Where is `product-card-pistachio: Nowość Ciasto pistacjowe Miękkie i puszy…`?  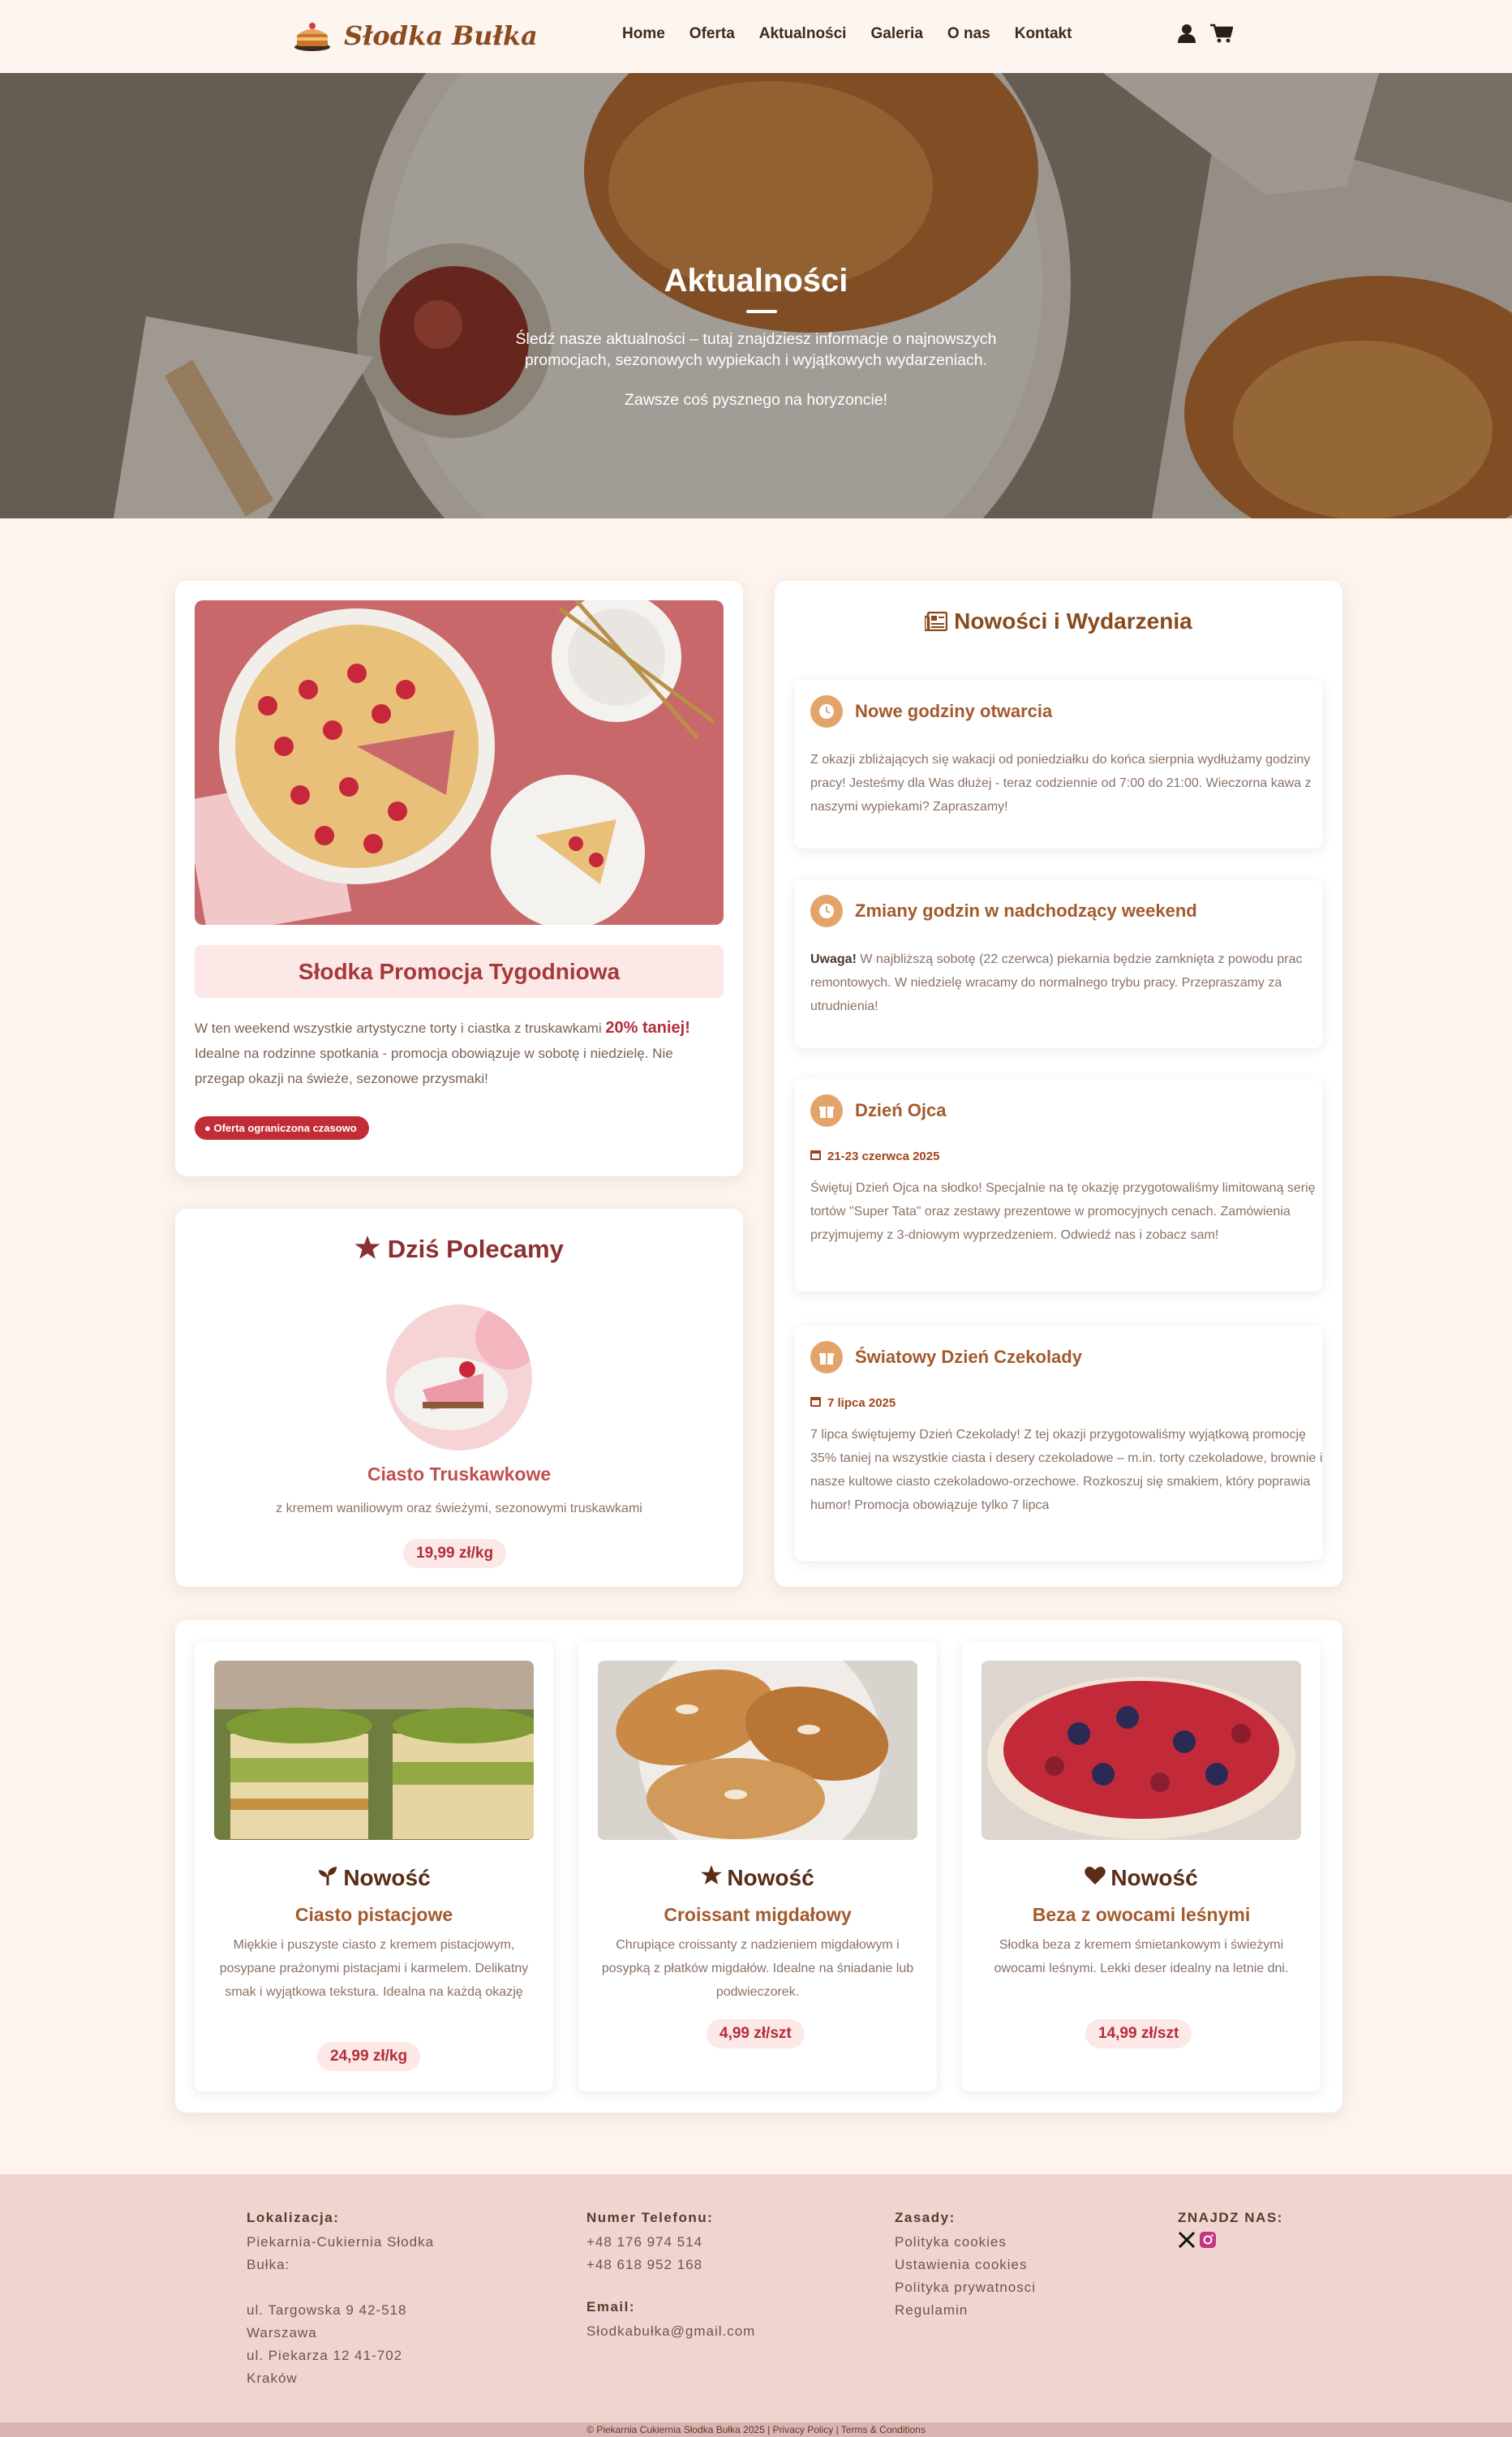
product-card-pistachio: Nowość Ciasto pistacjowe Miękkie i puszy… is located at coordinates (374, 1866).